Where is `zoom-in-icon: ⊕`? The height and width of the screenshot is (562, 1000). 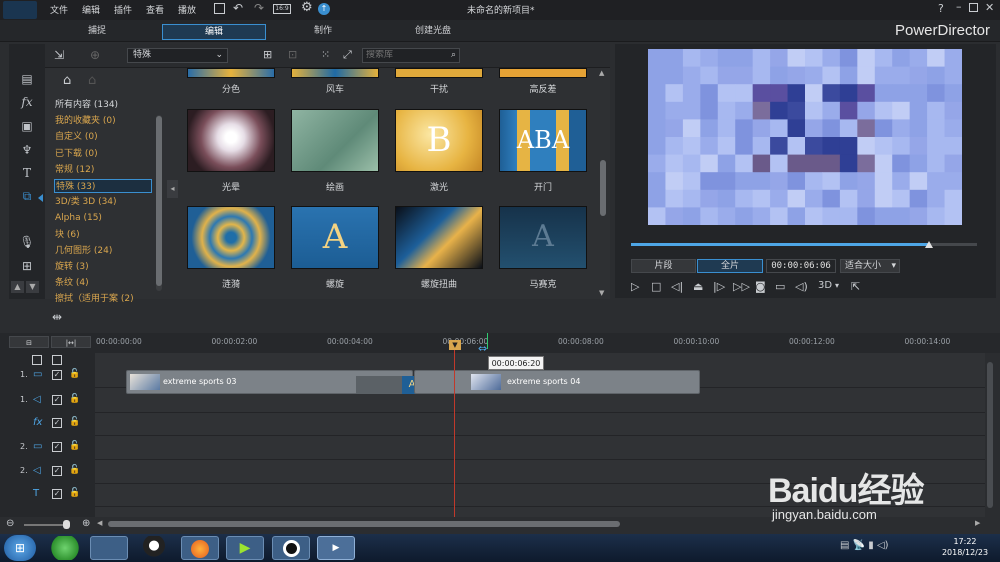
zoom-in-icon: ⊕ is located at coordinates (86, 523).